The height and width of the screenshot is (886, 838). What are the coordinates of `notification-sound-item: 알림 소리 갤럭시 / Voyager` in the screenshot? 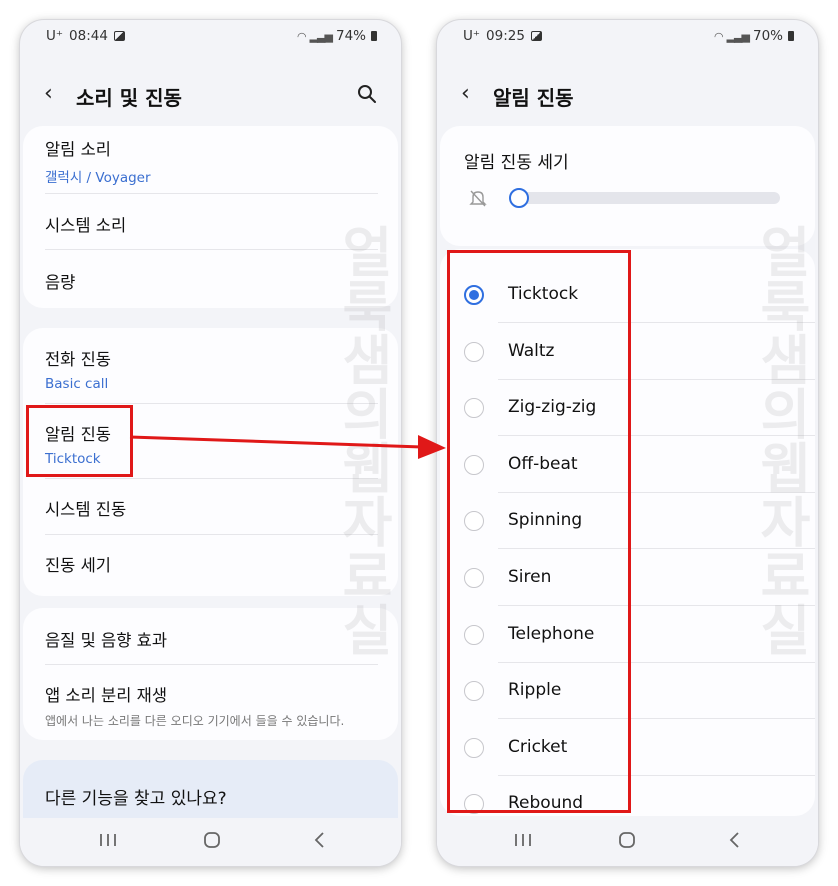 It's located at (221, 161).